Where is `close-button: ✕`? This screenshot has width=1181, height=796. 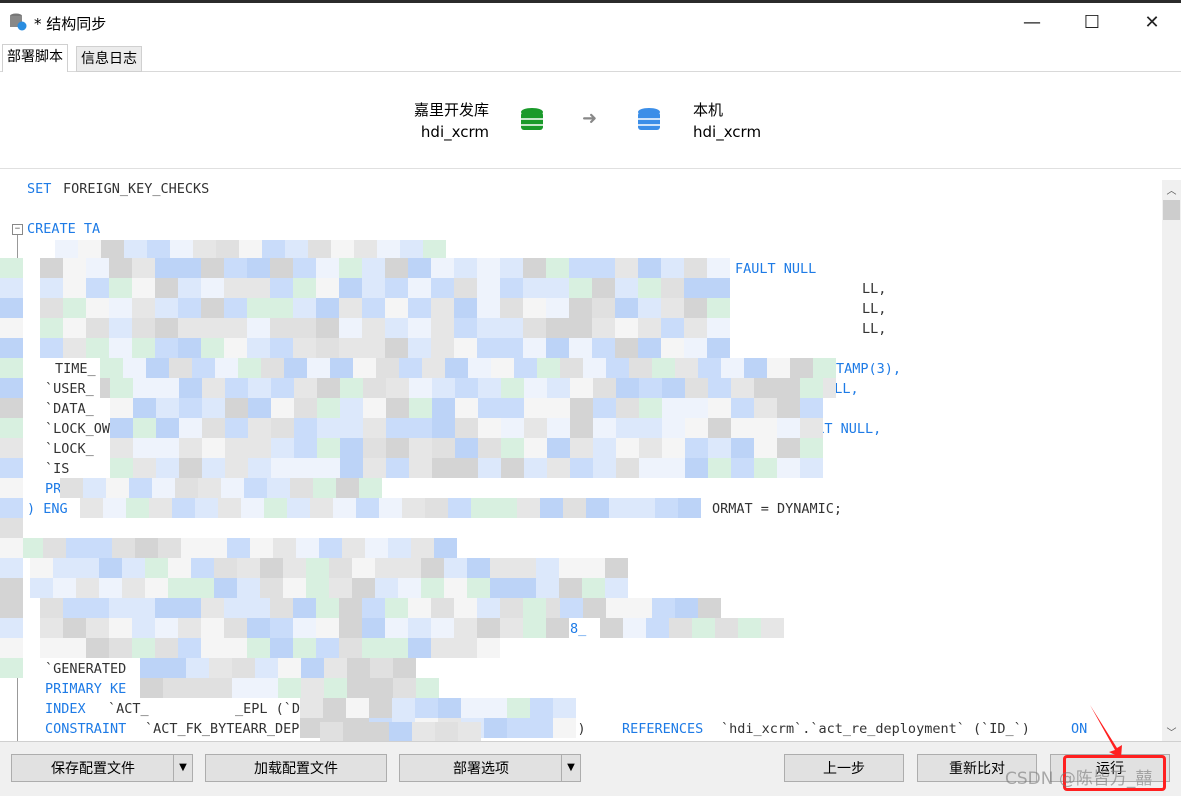 close-button: ✕ is located at coordinates (1152, 23).